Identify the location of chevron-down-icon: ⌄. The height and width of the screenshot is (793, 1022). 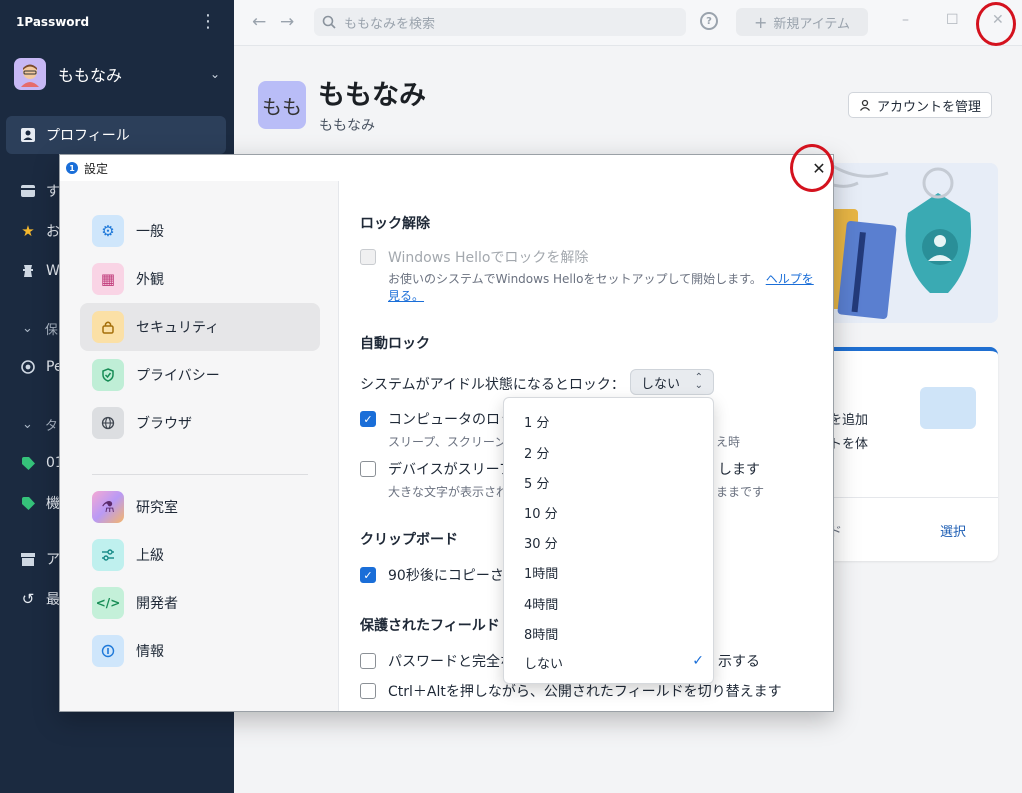
(214, 74).